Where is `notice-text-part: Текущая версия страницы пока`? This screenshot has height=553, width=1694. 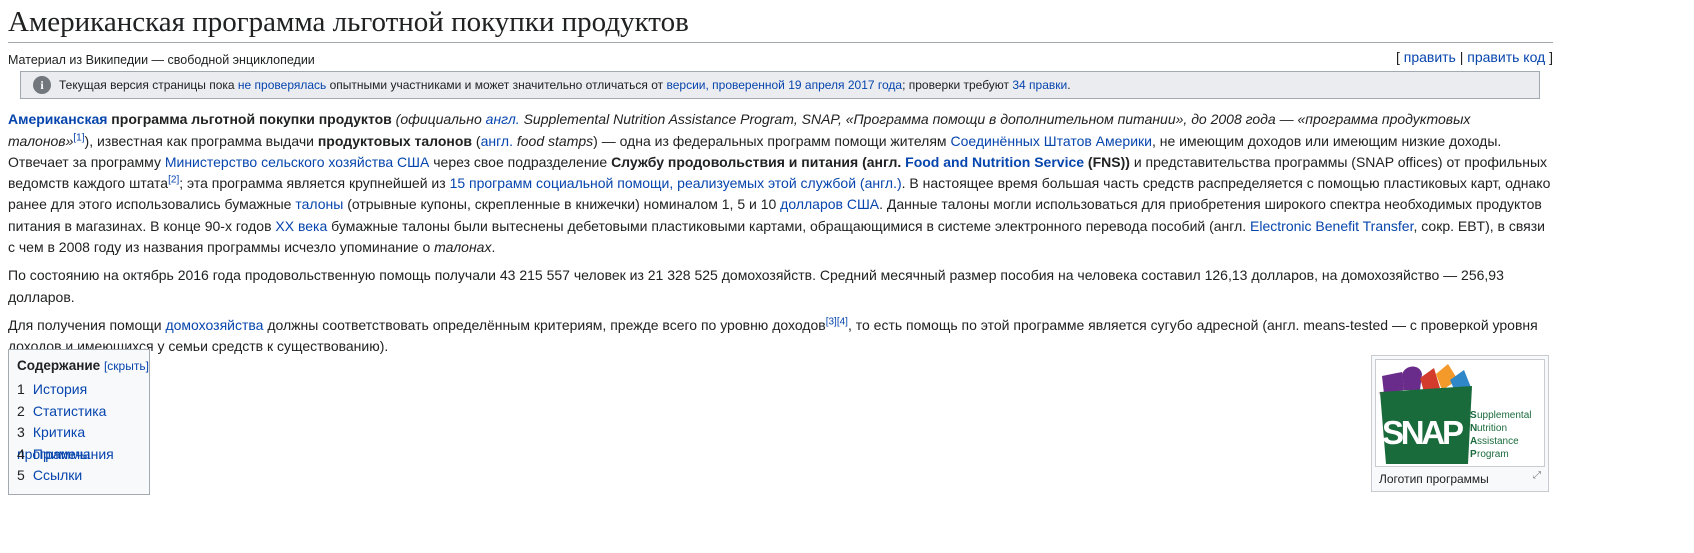
notice-text-part: Текущая версия страницы пока is located at coordinates (148, 85).